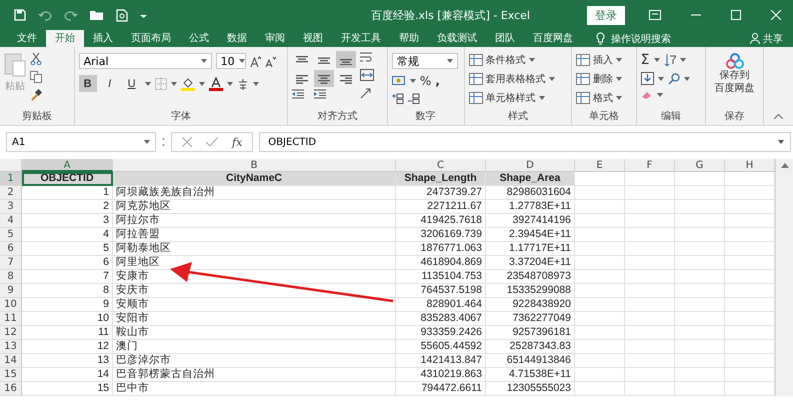 The width and height of the screenshot is (793, 400). I want to click on percent-style-button: %, so click(426, 81).